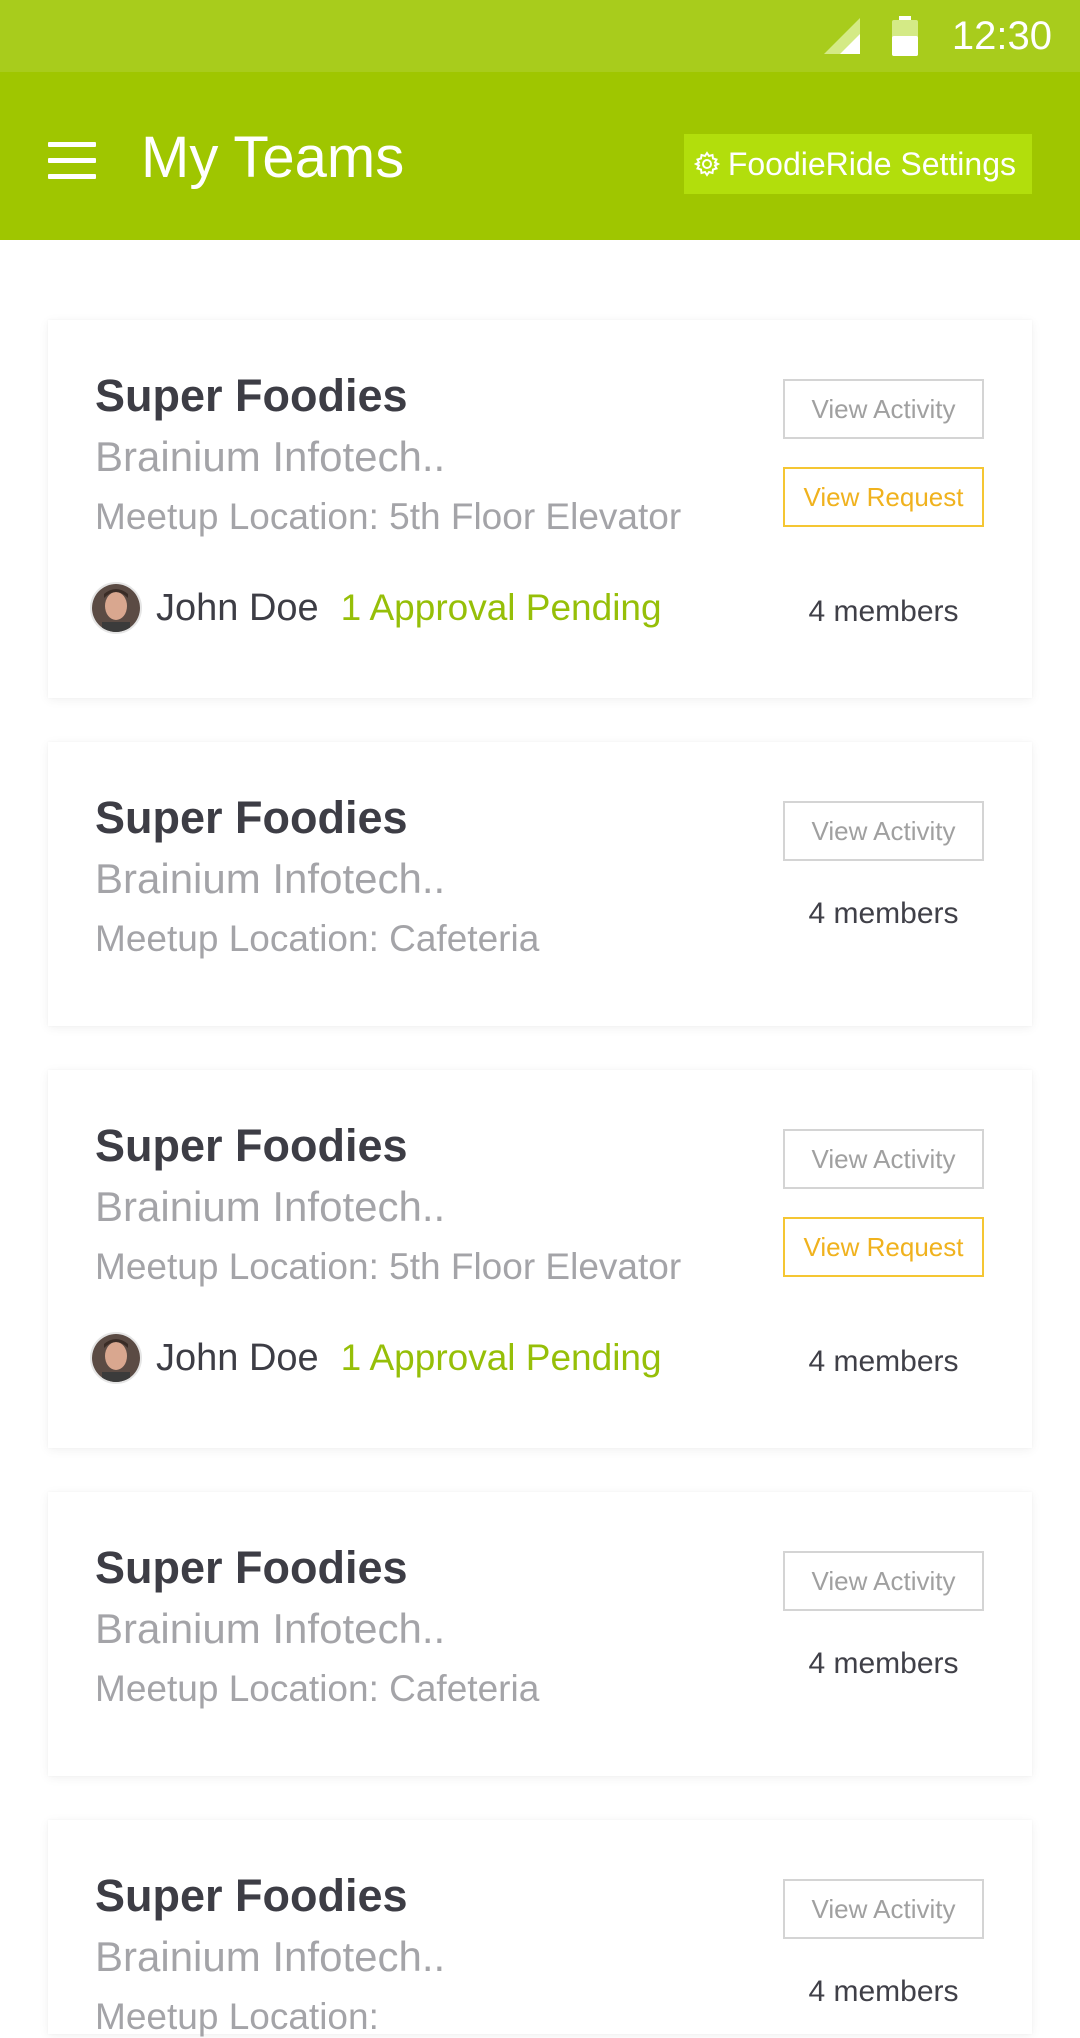  Describe the element at coordinates (1001, 35) in the screenshot. I see `clock: 12:30` at that location.